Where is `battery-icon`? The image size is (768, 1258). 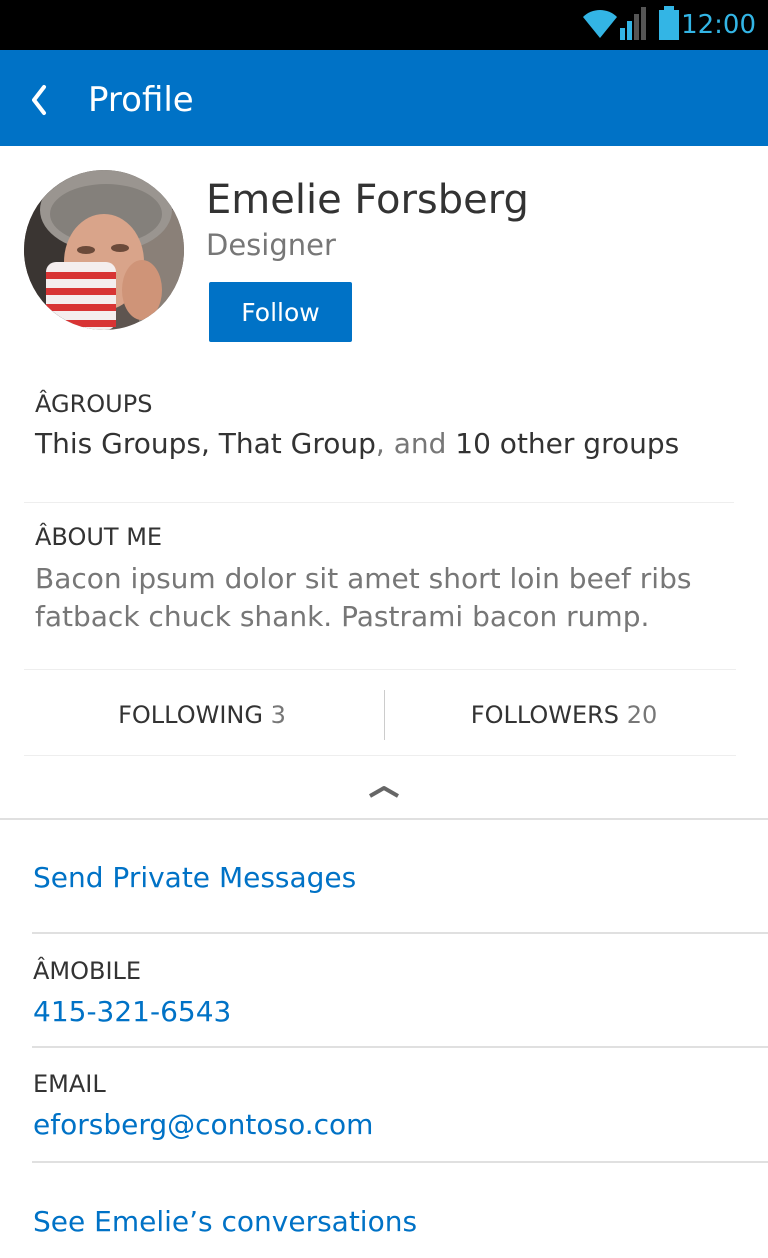 battery-icon is located at coordinates (669, 23).